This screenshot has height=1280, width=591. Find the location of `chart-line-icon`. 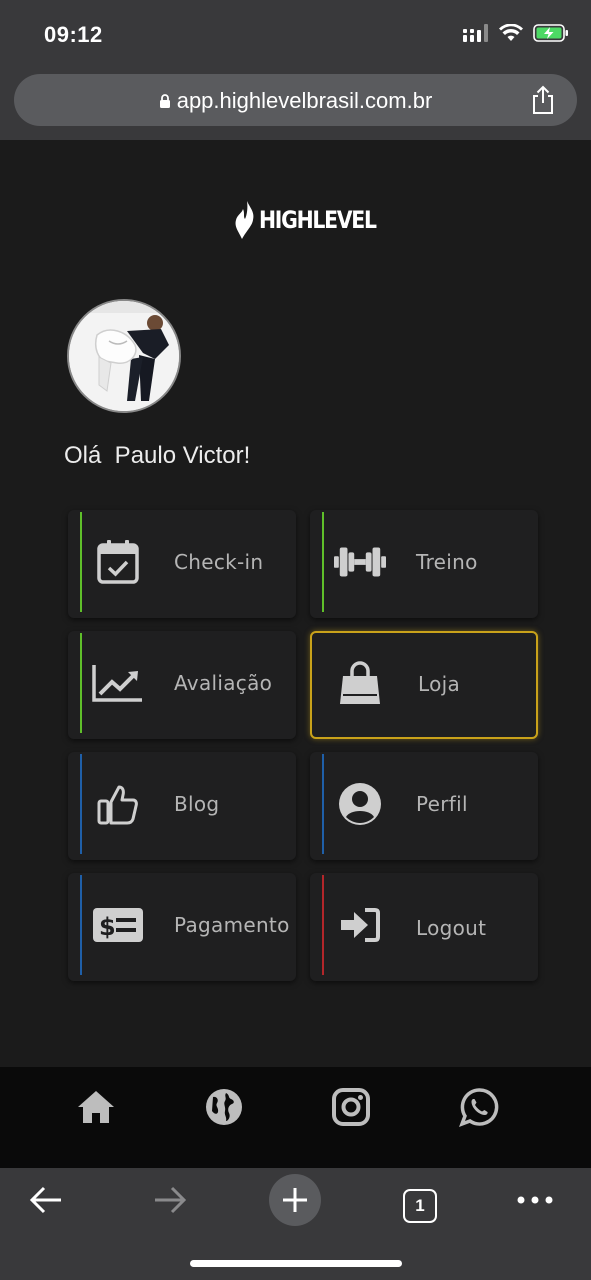

chart-line-icon is located at coordinates (118, 683).